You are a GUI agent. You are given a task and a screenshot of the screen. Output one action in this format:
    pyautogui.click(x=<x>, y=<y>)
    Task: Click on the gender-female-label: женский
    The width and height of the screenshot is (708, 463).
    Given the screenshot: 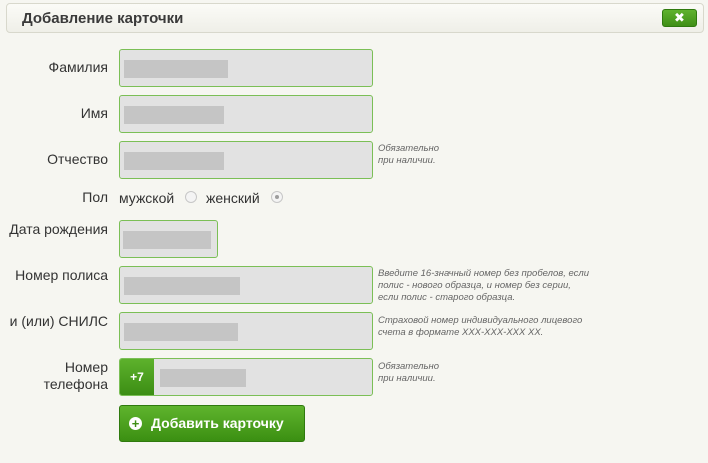 What is the action you would take?
    pyautogui.click(x=233, y=198)
    